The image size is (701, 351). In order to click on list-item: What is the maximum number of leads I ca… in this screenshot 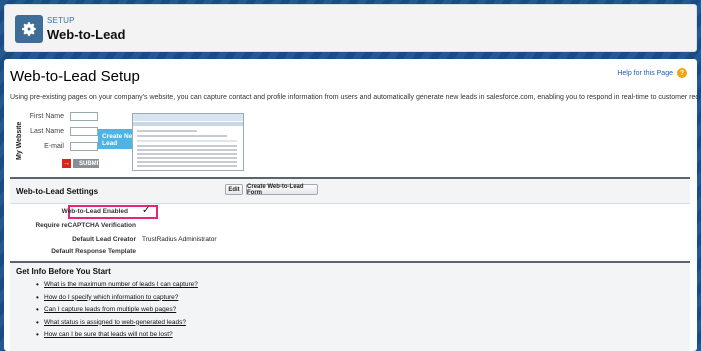, I will do `click(117, 287)`.